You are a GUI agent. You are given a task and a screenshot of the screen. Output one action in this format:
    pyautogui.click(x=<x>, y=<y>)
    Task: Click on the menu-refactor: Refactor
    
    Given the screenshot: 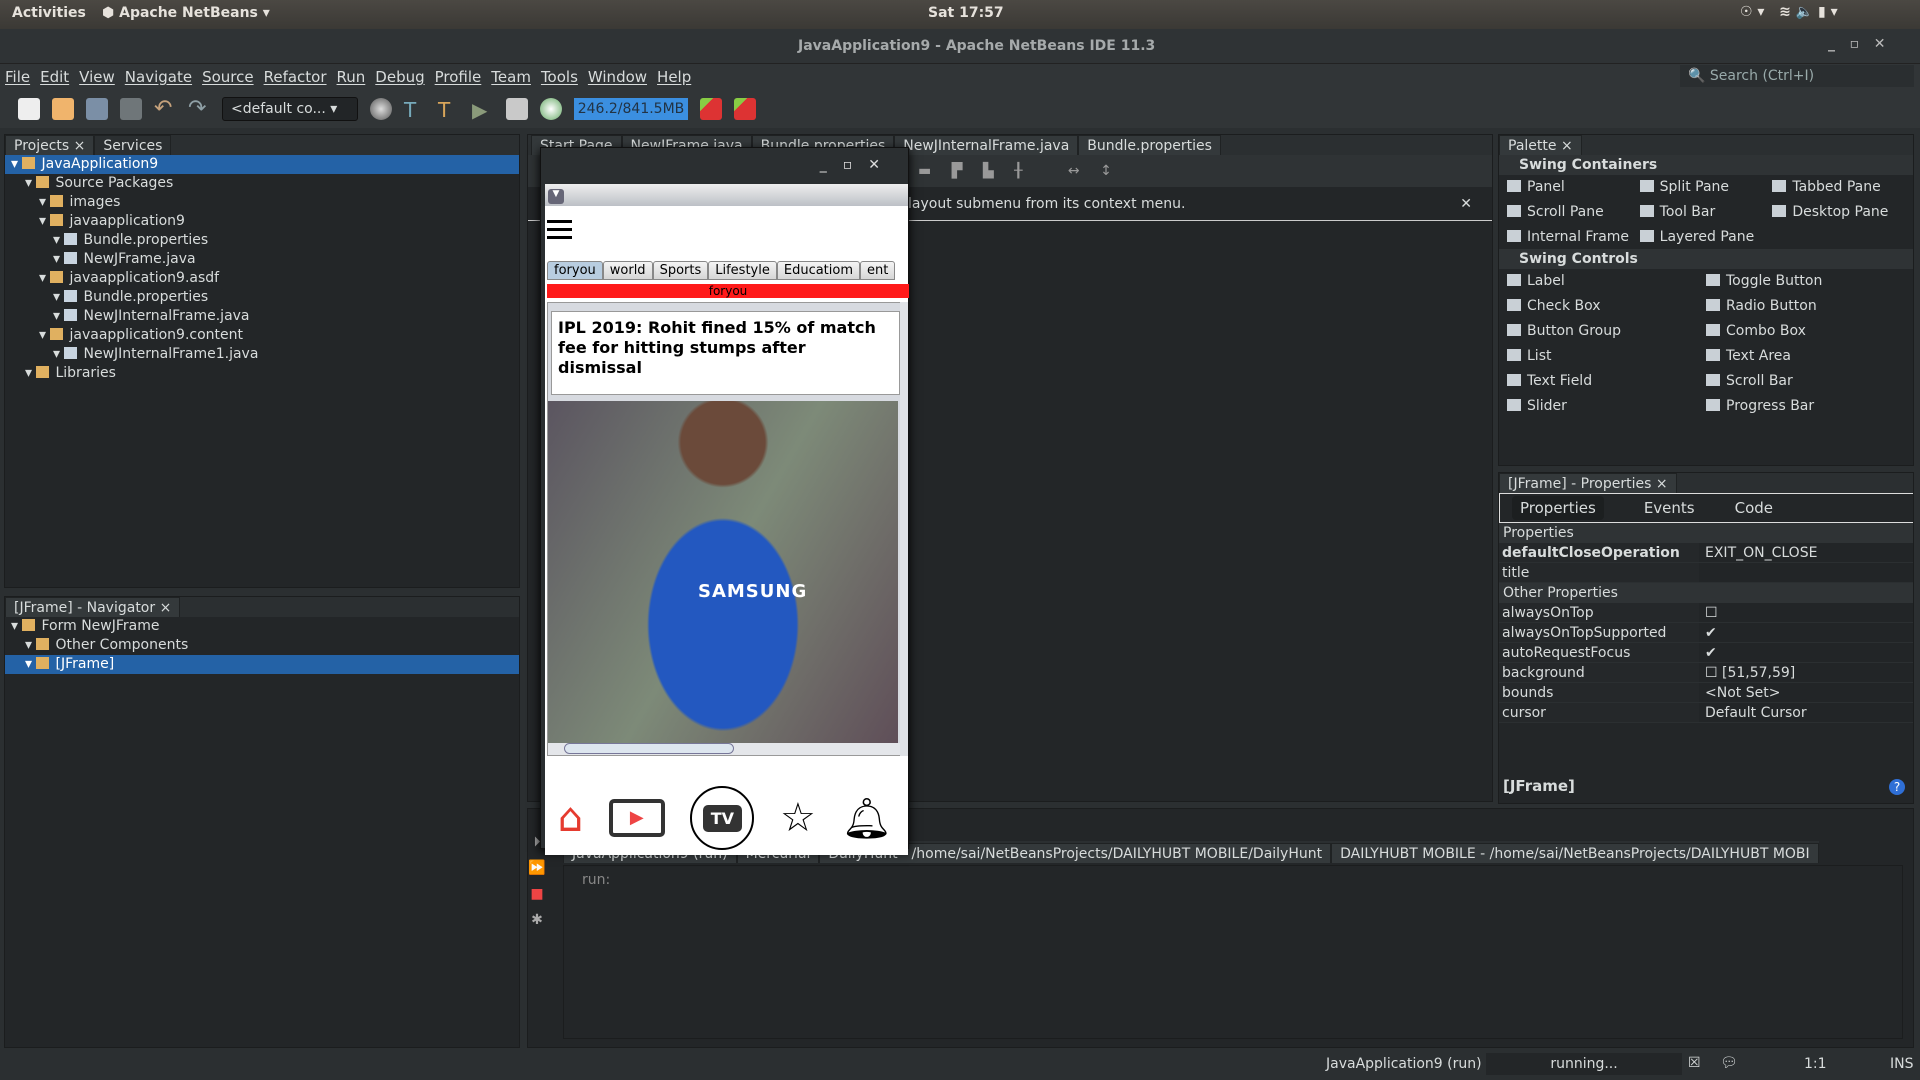 What is the action you would take?
    pyautogui.click(x=295, y=77)
    